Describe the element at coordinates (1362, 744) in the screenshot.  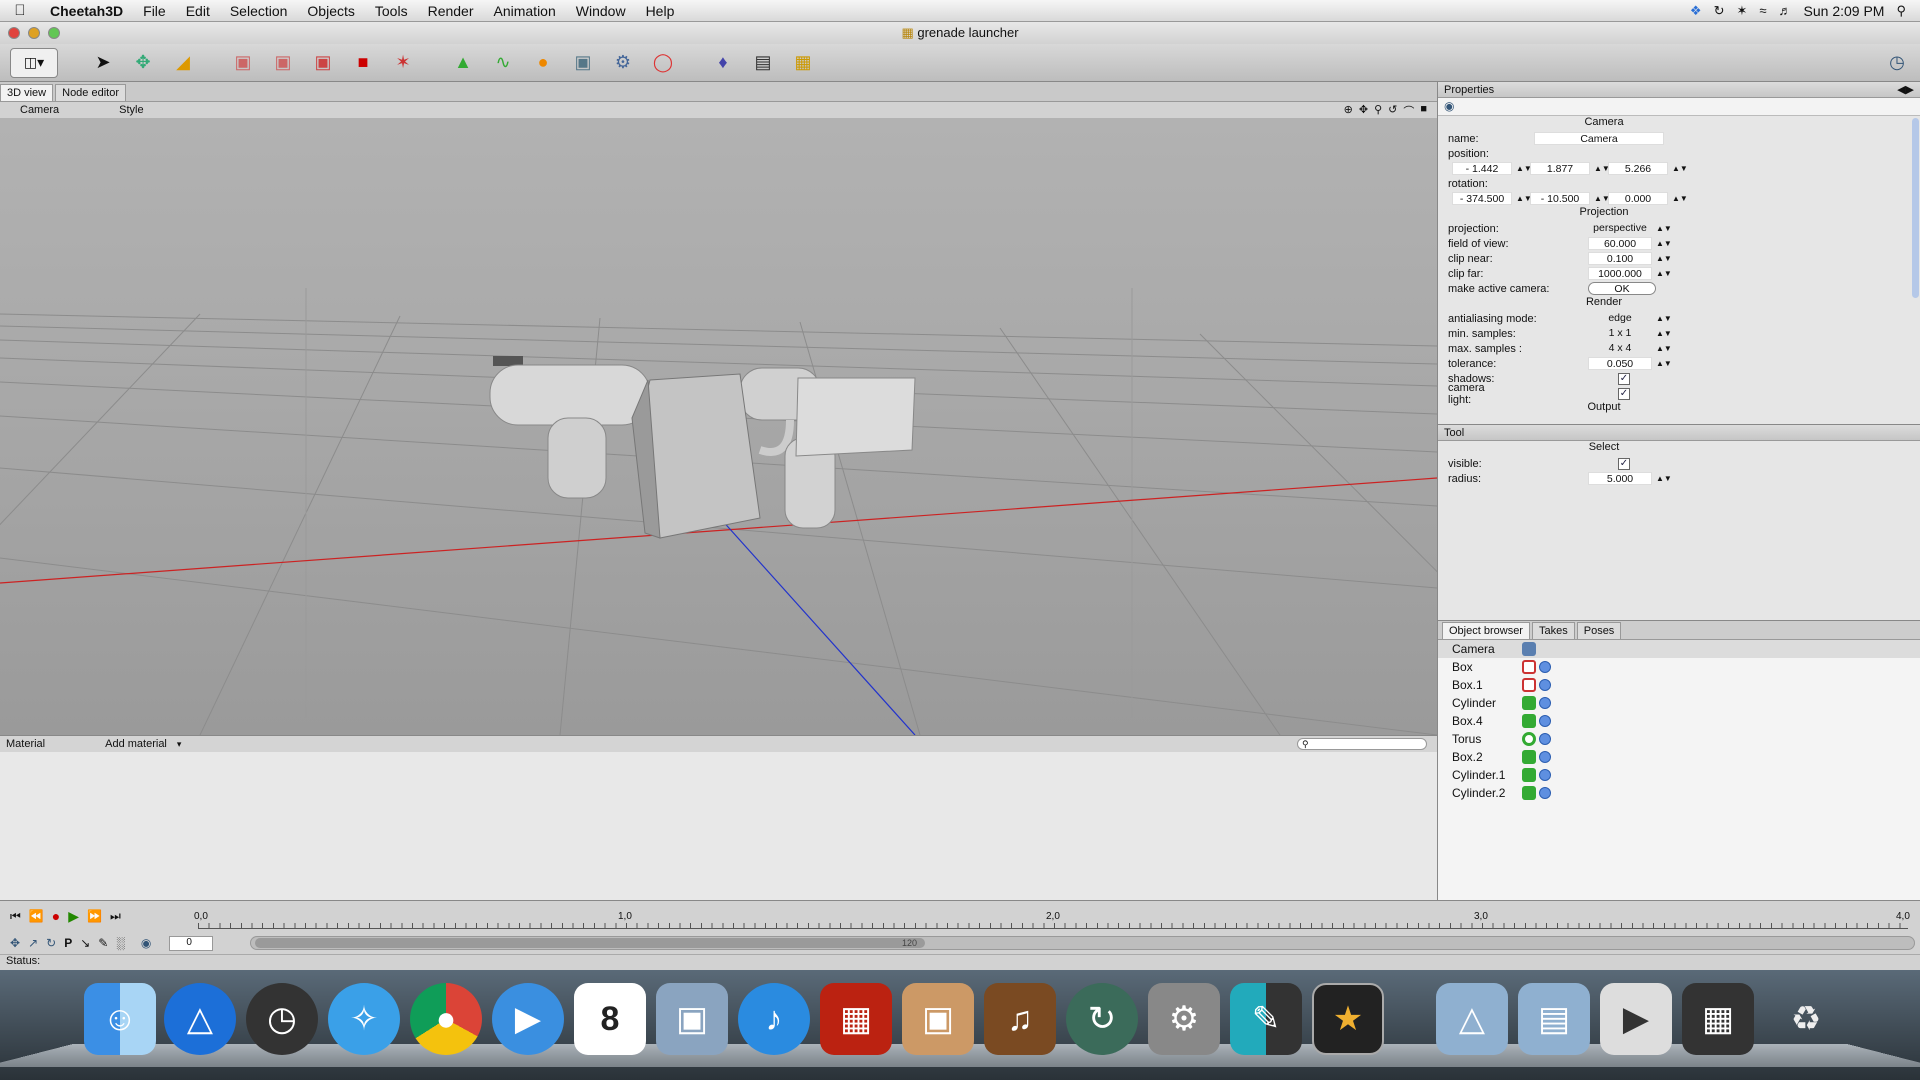
I see `material-search-input: ⚲` at that location.